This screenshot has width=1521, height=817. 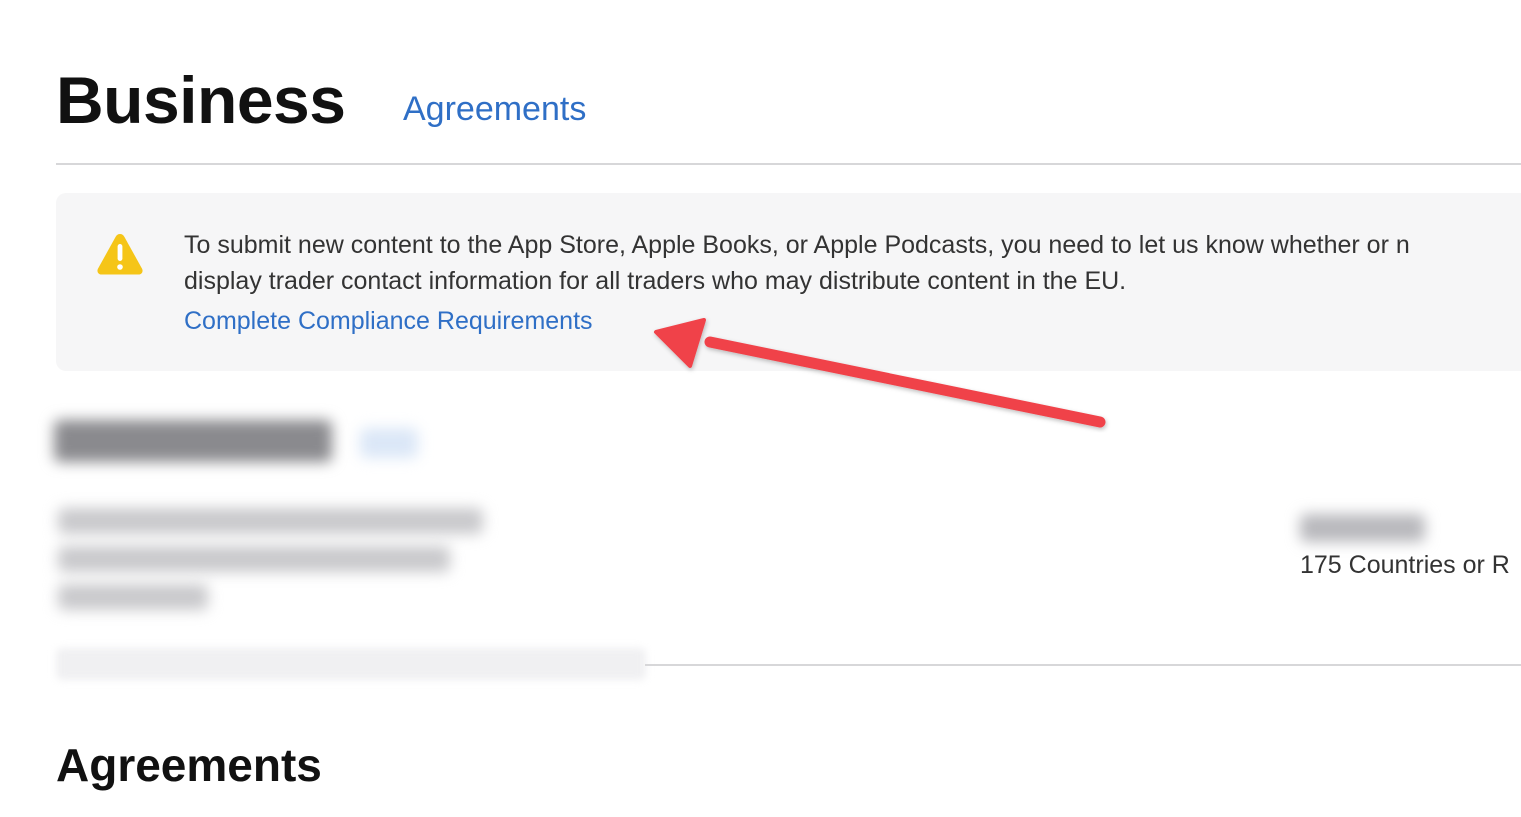 I want to click on redacted-detail-value, so click(x=1362, y=528).